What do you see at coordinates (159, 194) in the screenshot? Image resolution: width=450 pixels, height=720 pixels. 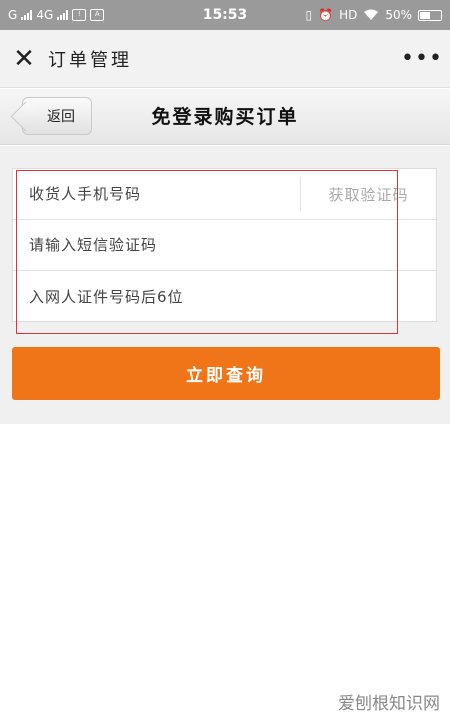 I see `phone-input` at bounding box center [159, 194].